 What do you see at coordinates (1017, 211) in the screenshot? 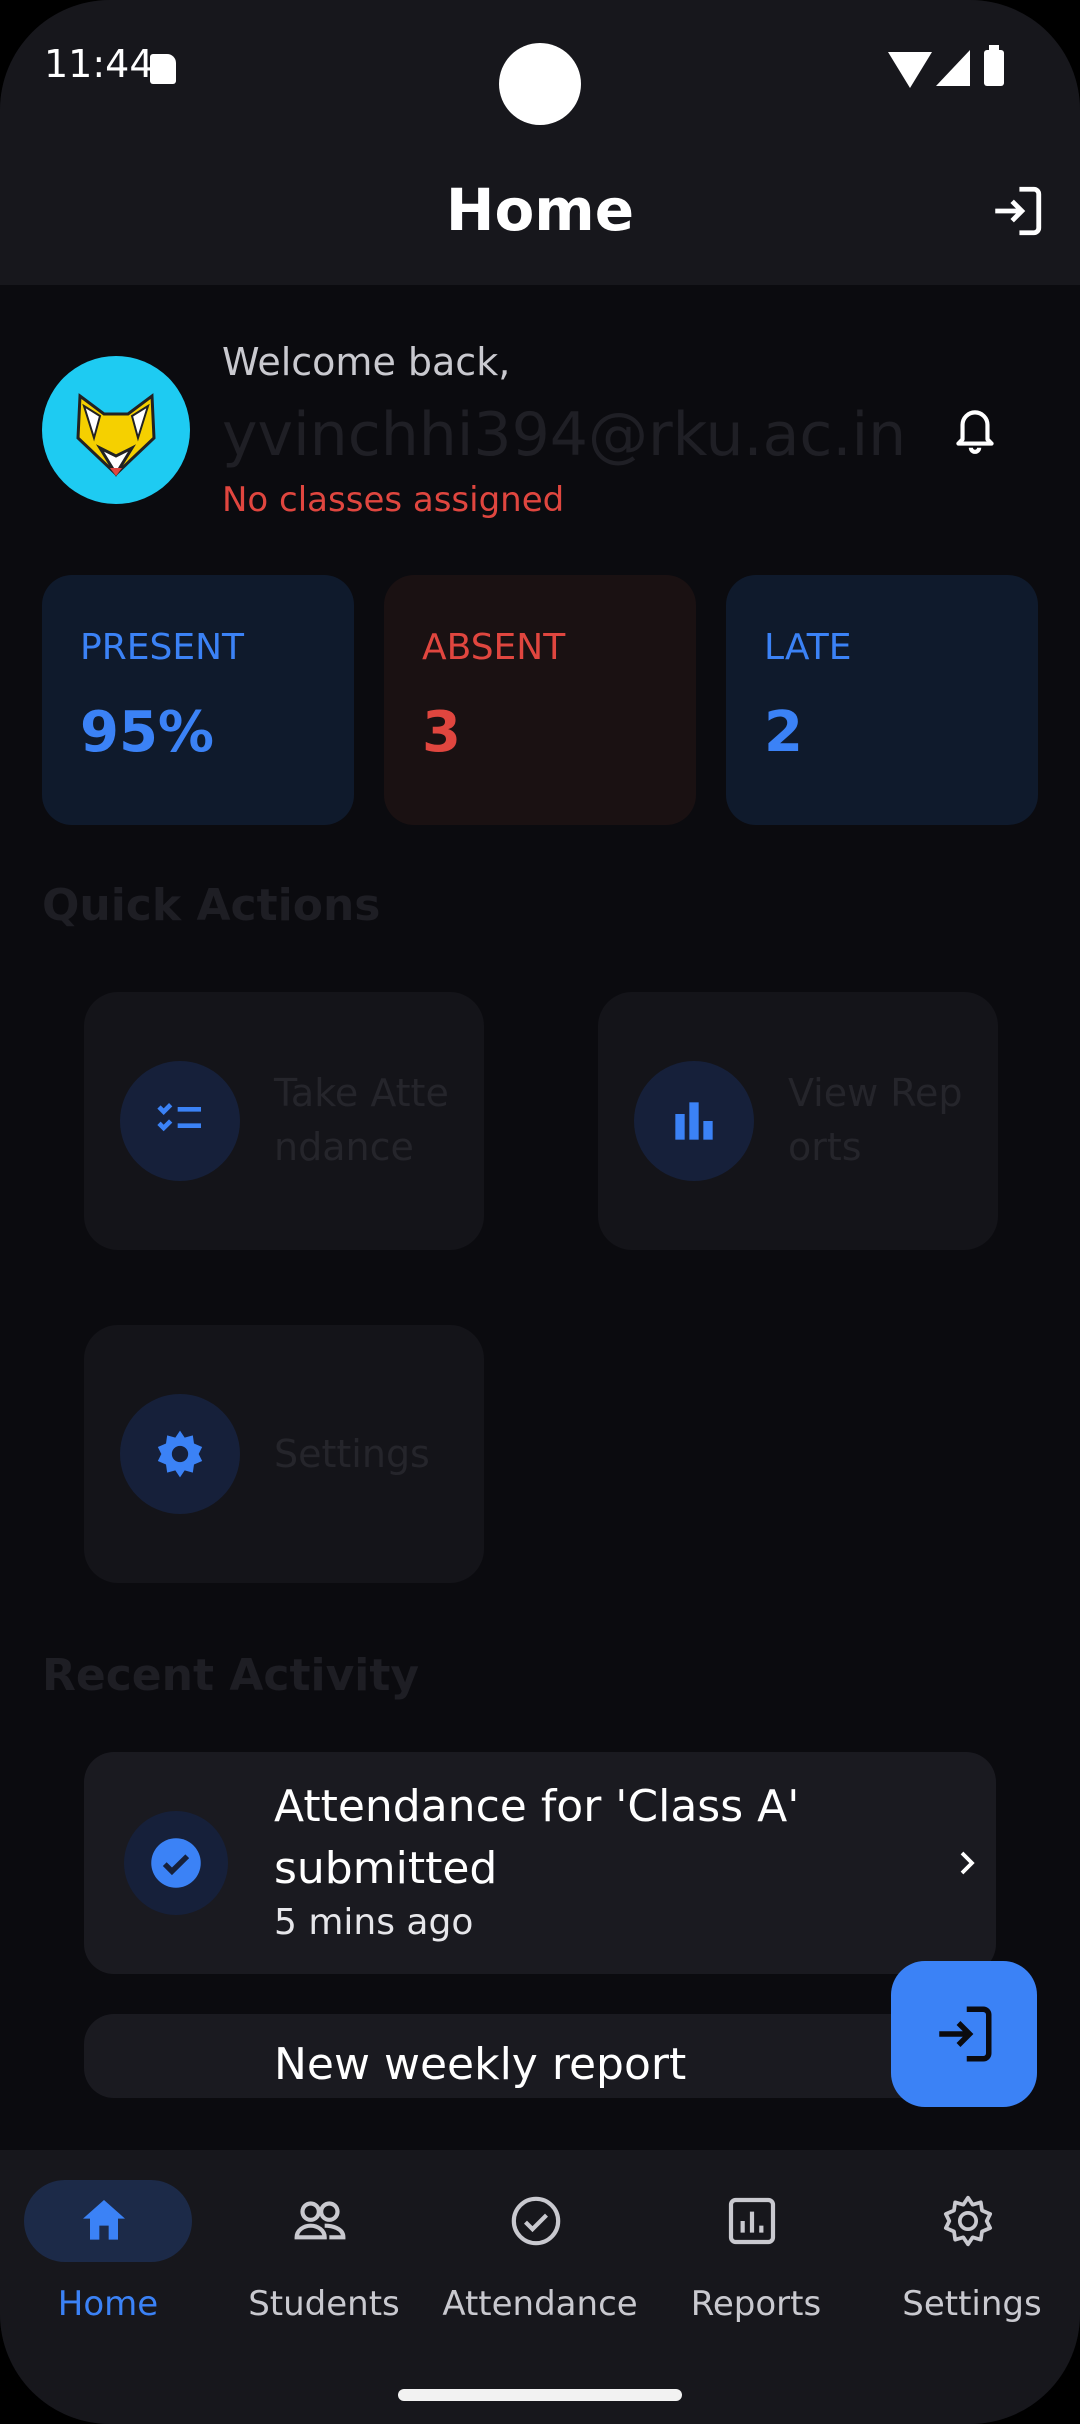
I see `logout-icon` at bounding box center [1017, 211].